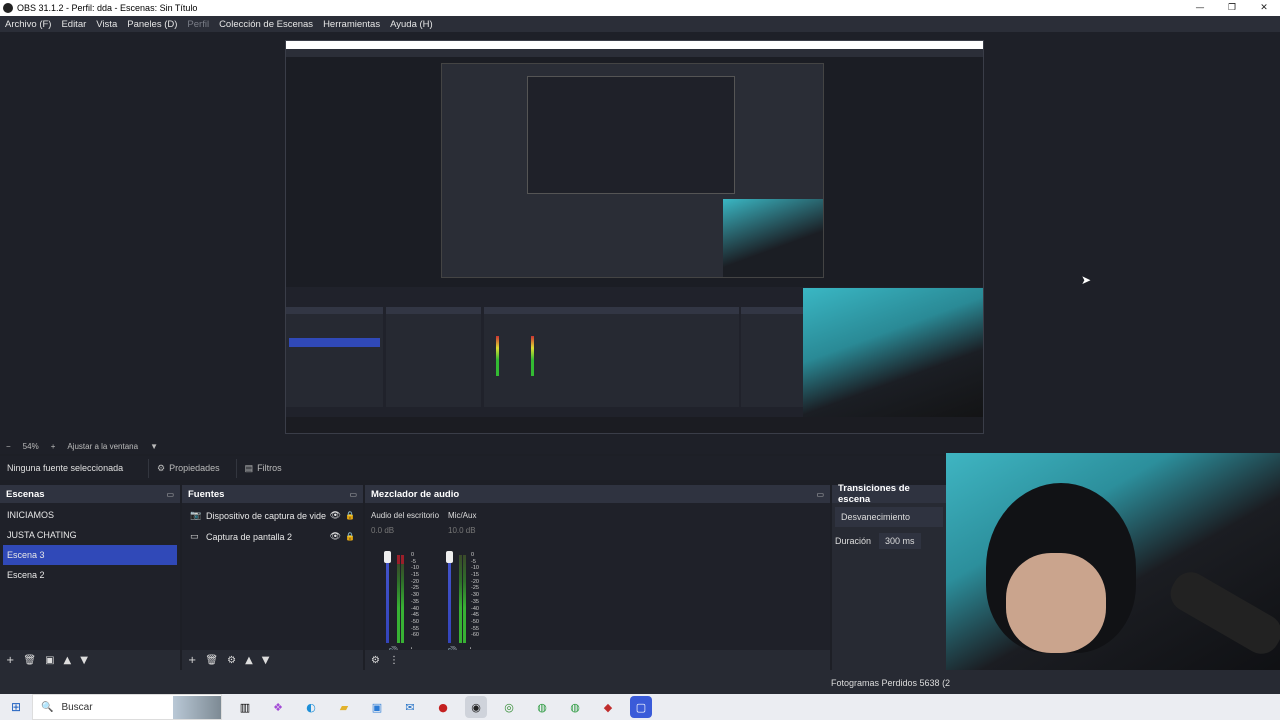 This screenshot has height=720, width=1280. I want to click on remove-scene-icon: 🗑, so click(29, 660).